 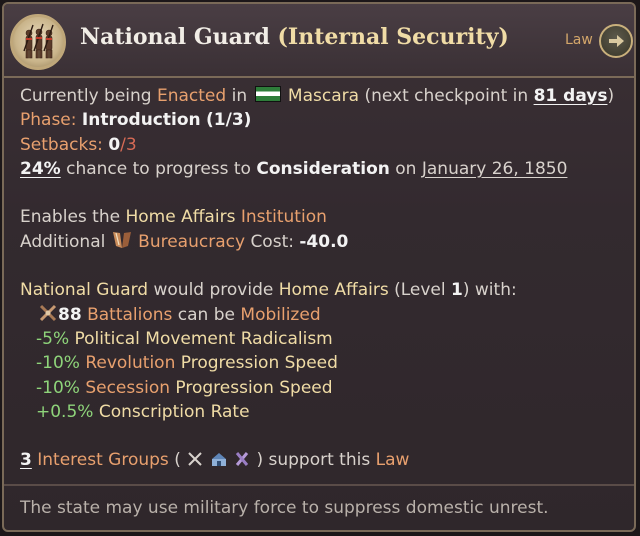 What do you see at coordinates (611, 96) in the screenshot?
I see `checkpoint-suffix: )` at bounding box center [611, 96].